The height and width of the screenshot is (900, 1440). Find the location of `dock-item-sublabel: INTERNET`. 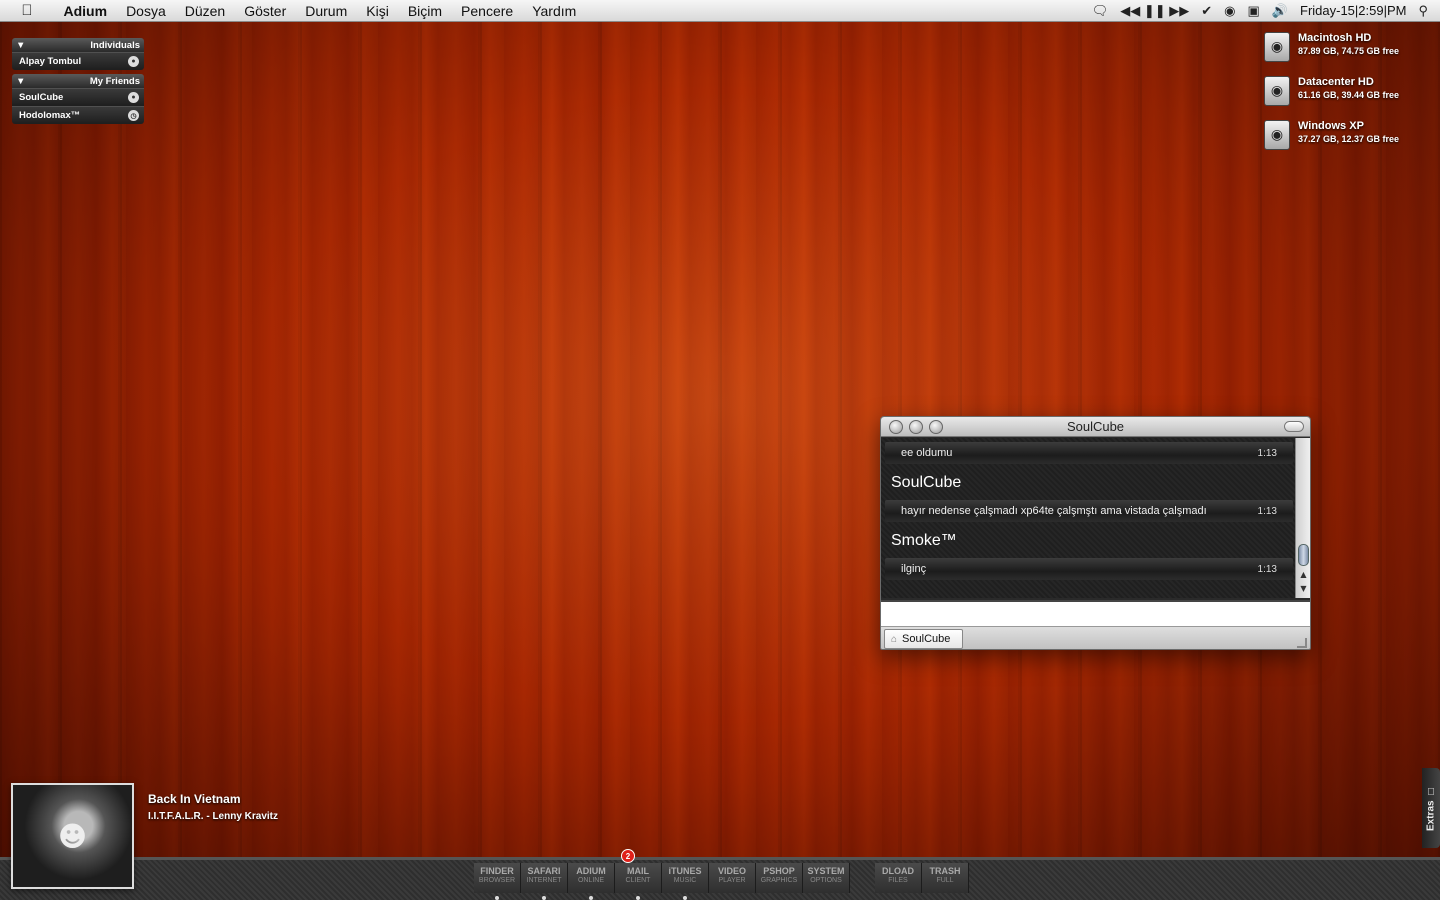

dock-item-sublabel: INTERNET is located at coordinates (544, 880).